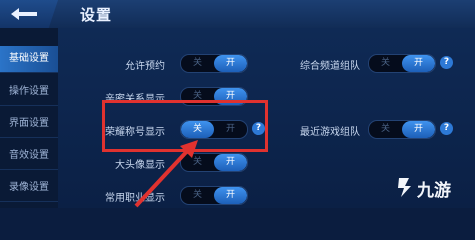 This screenshot has height=240, width=475. What do you see at coordinates (24, 14) in the screenshot?
I see `back-arrow-icon` at bounding box center [24, 14].